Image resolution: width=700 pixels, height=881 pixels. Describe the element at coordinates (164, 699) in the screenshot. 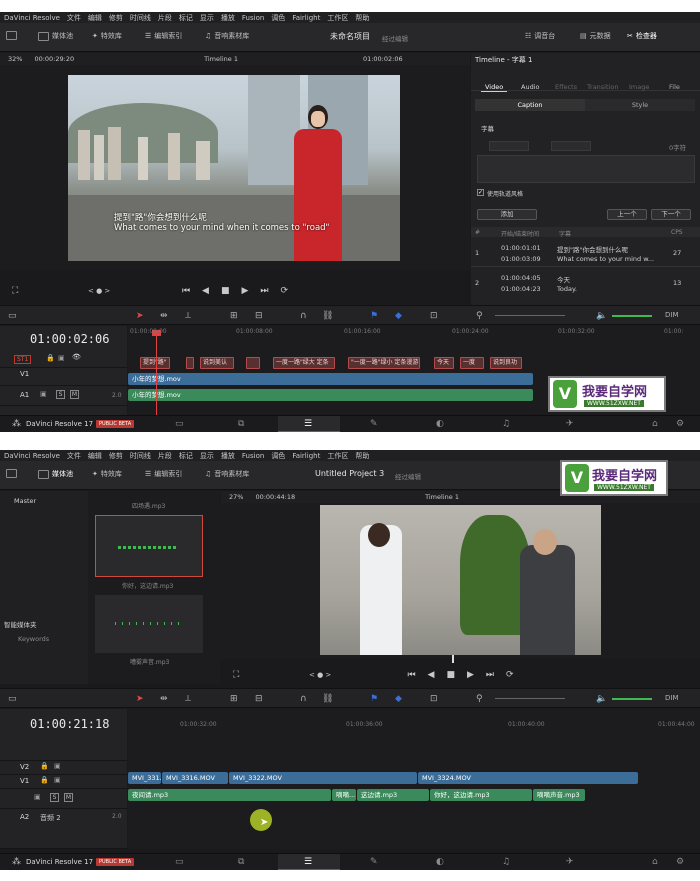

I see `trim-tool-icon: ⇹` at that location.